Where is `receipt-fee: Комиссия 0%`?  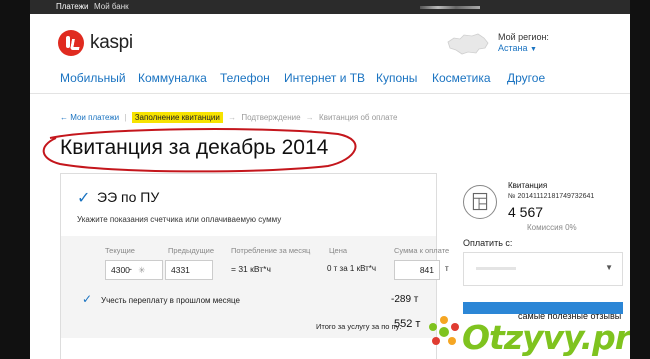
receipt-fee: Комиссия 0% is located at coordinates (552, 227).